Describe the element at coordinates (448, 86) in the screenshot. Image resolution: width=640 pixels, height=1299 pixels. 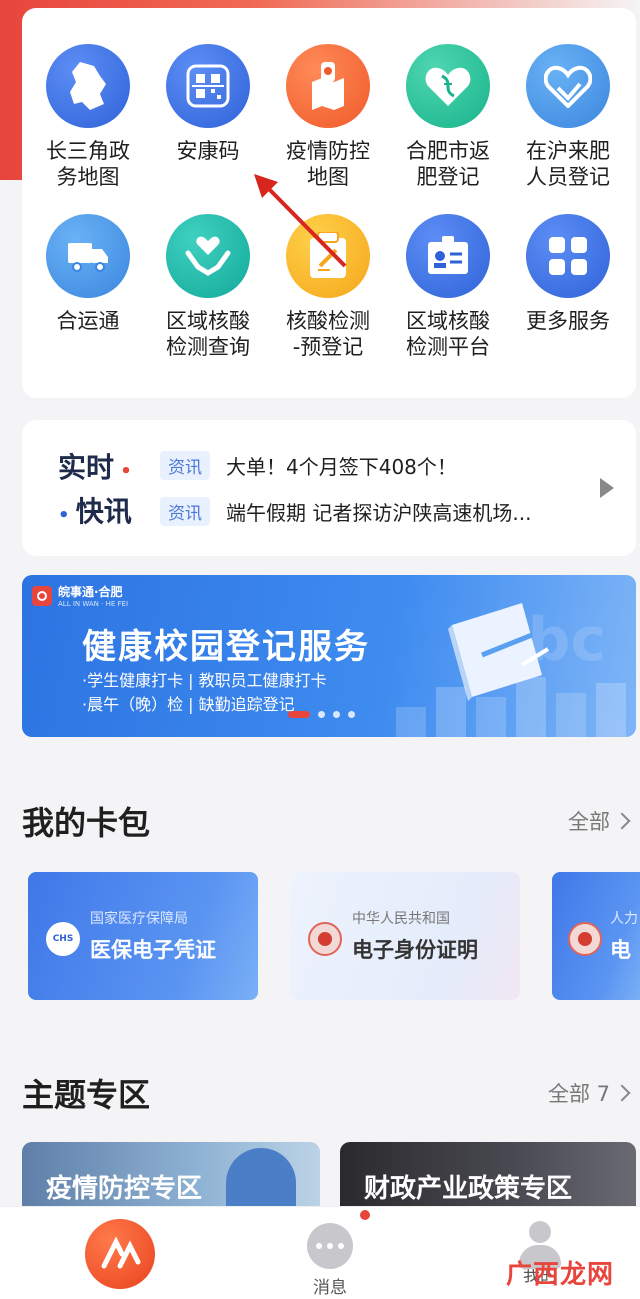
I see `dna-heart-icon` at that location.